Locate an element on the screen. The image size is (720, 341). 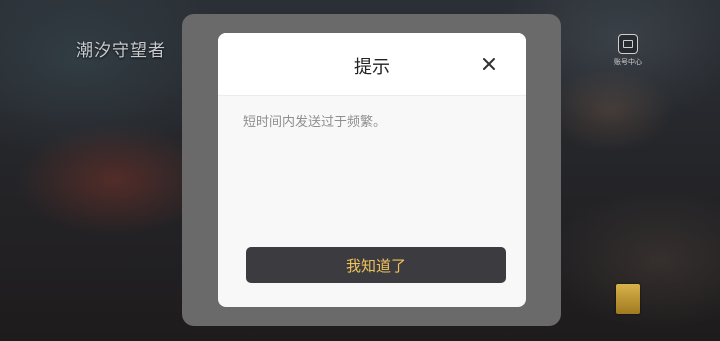
close-icon is located at coordinates (489, 64).